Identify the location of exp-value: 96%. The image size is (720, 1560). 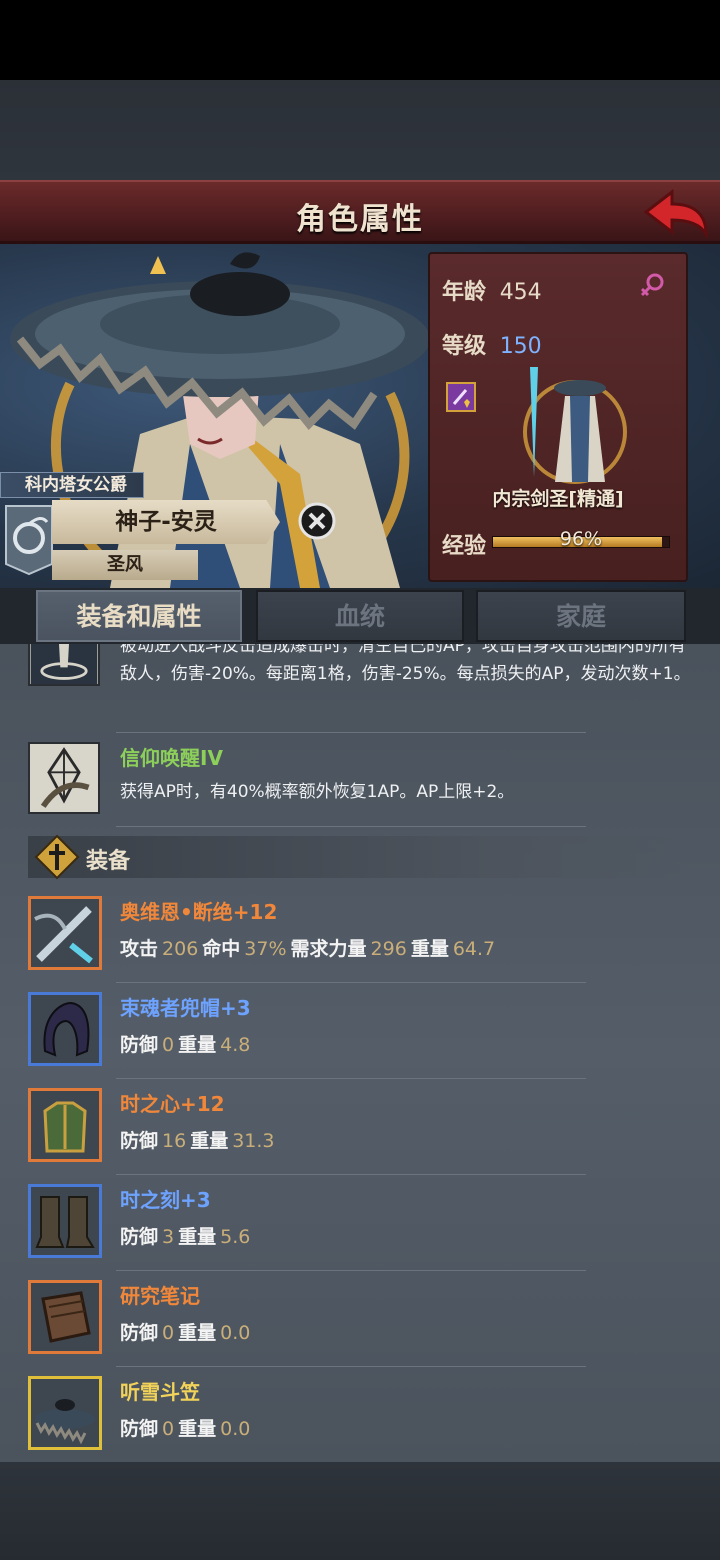
(581, 539).